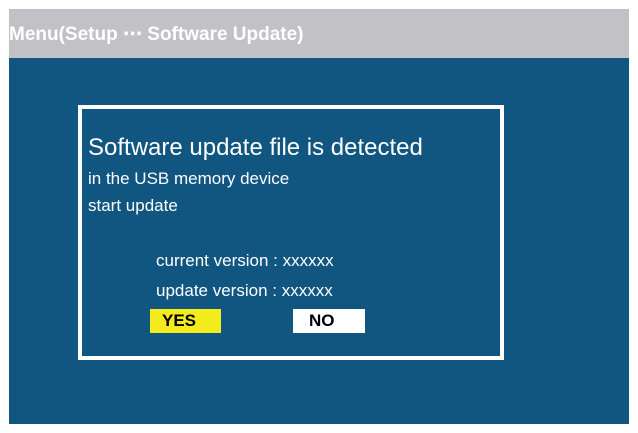 This screenshot has width=638, height=433. I want to click on menu-title: Menu(Setup ⋯ Software Update), so click(156, 34).